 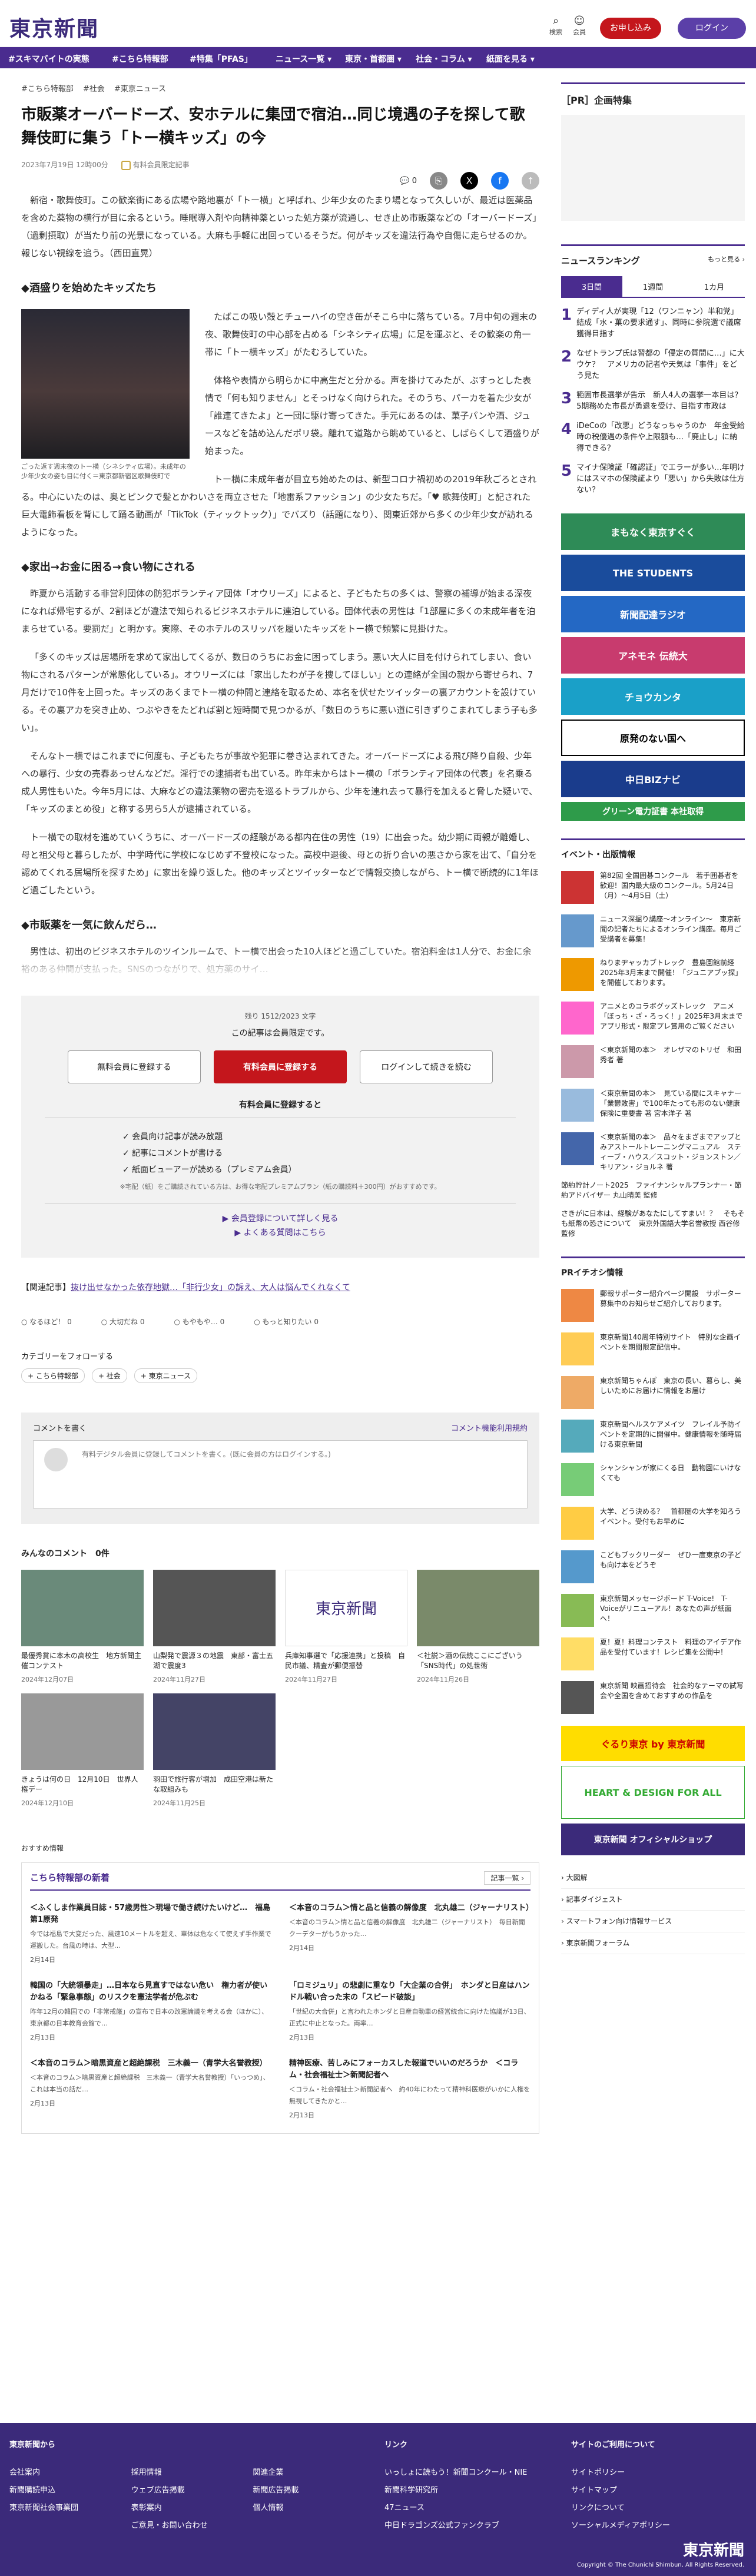 What do you see at coordinates (653, 1348) in the screenshot?
I see `pr-info-item: 東京新聞140周年特別サイト 特別な企画イベントを期間限定配信中。` at bounding box center [653, 1348].